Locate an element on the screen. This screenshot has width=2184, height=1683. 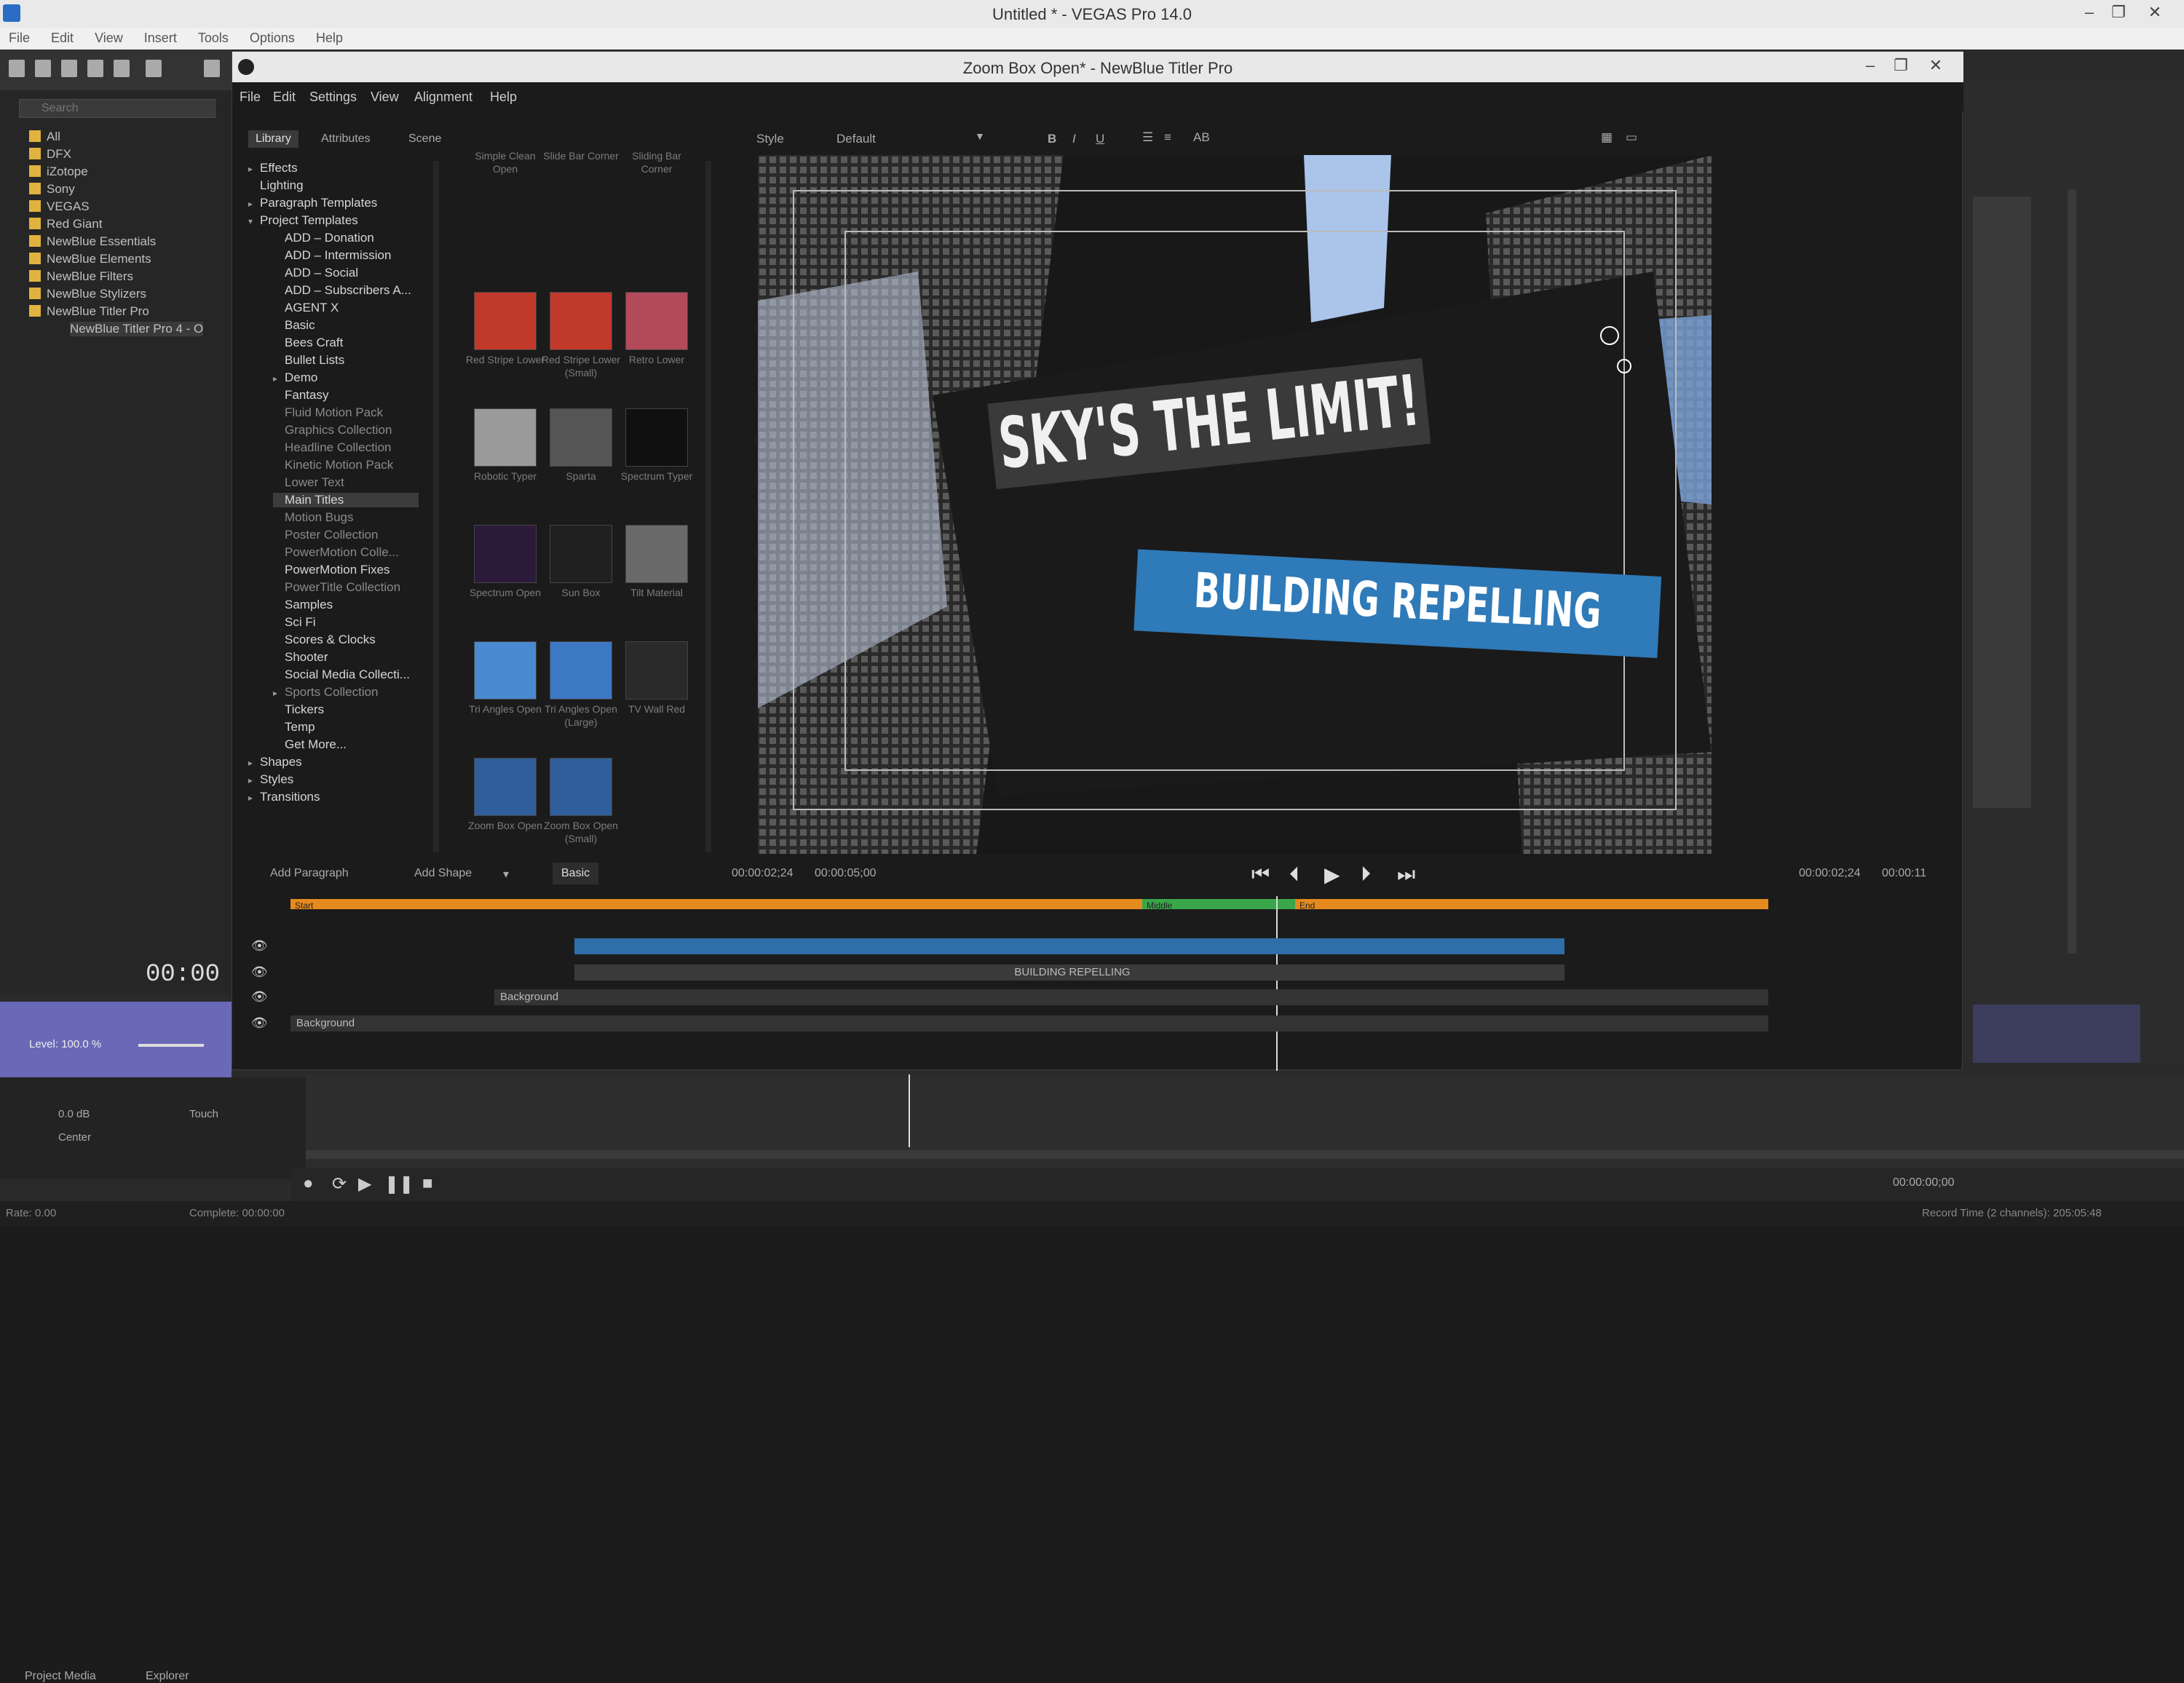
tab-attributes: Attributes is located at coordinates (346, 139).